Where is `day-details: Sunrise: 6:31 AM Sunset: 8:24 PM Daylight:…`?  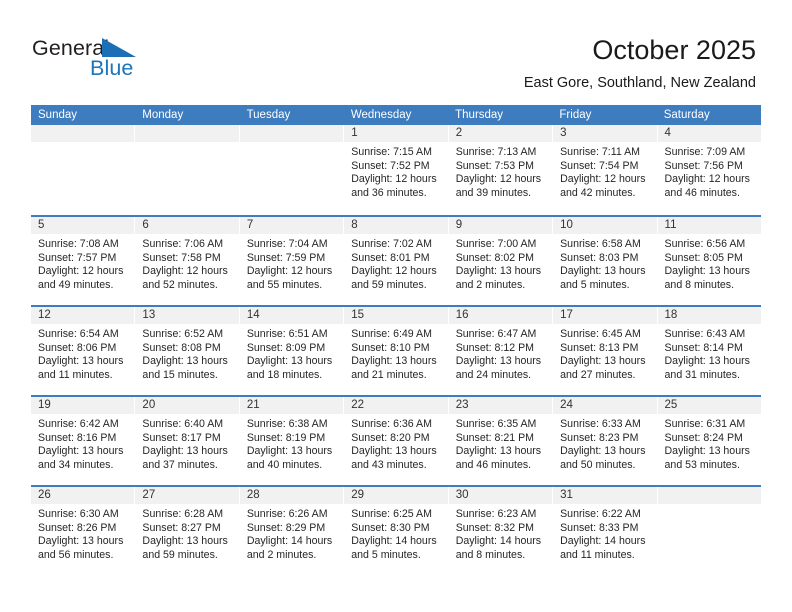 day-details: Sunrise: 6:31 AM Sunset: 8:24 PM Daylight:… is located at coordinates (709, 443).